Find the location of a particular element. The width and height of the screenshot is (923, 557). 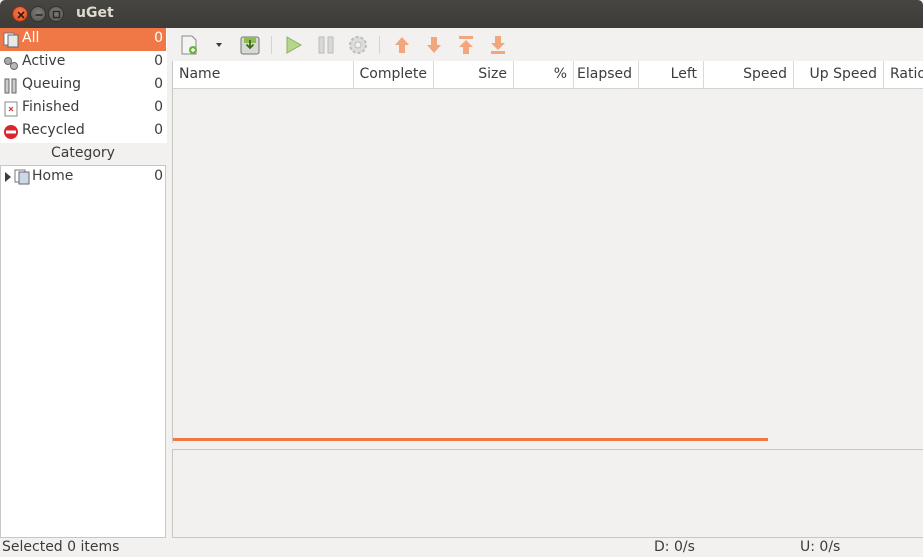

save-download-icon is located at coordinates (250, 45).